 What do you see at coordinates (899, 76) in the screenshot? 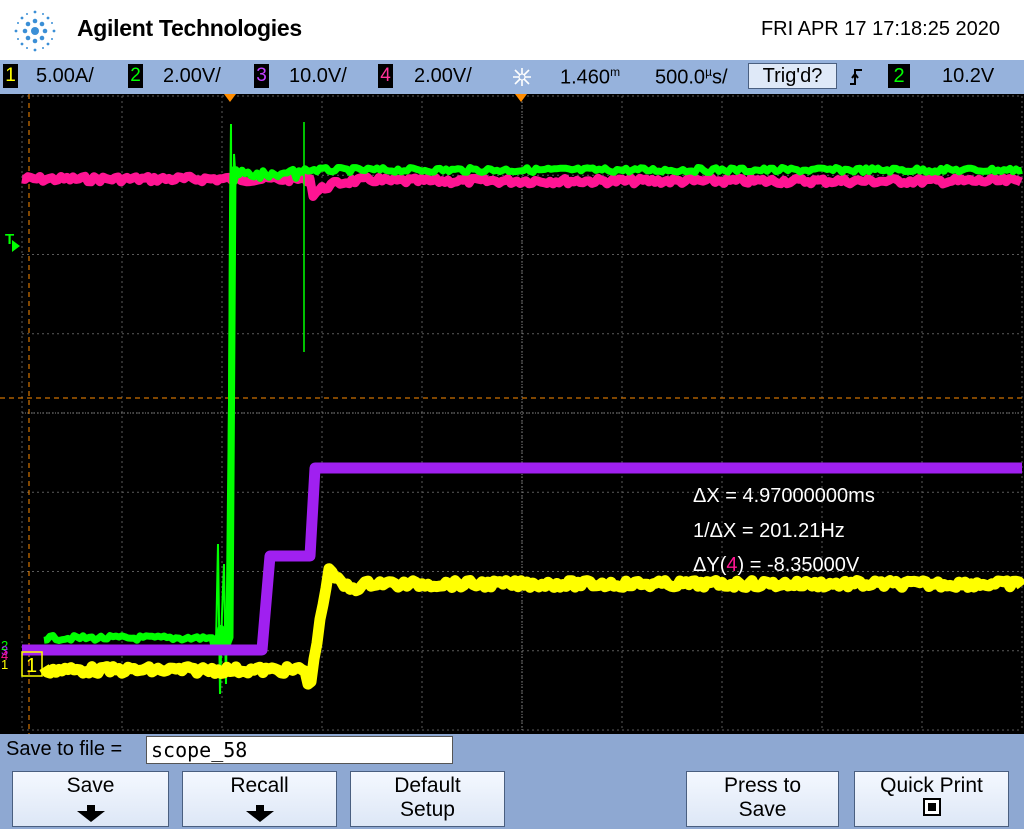
I see `trigger-source-badge: 2` at bounding box center [899, 76].